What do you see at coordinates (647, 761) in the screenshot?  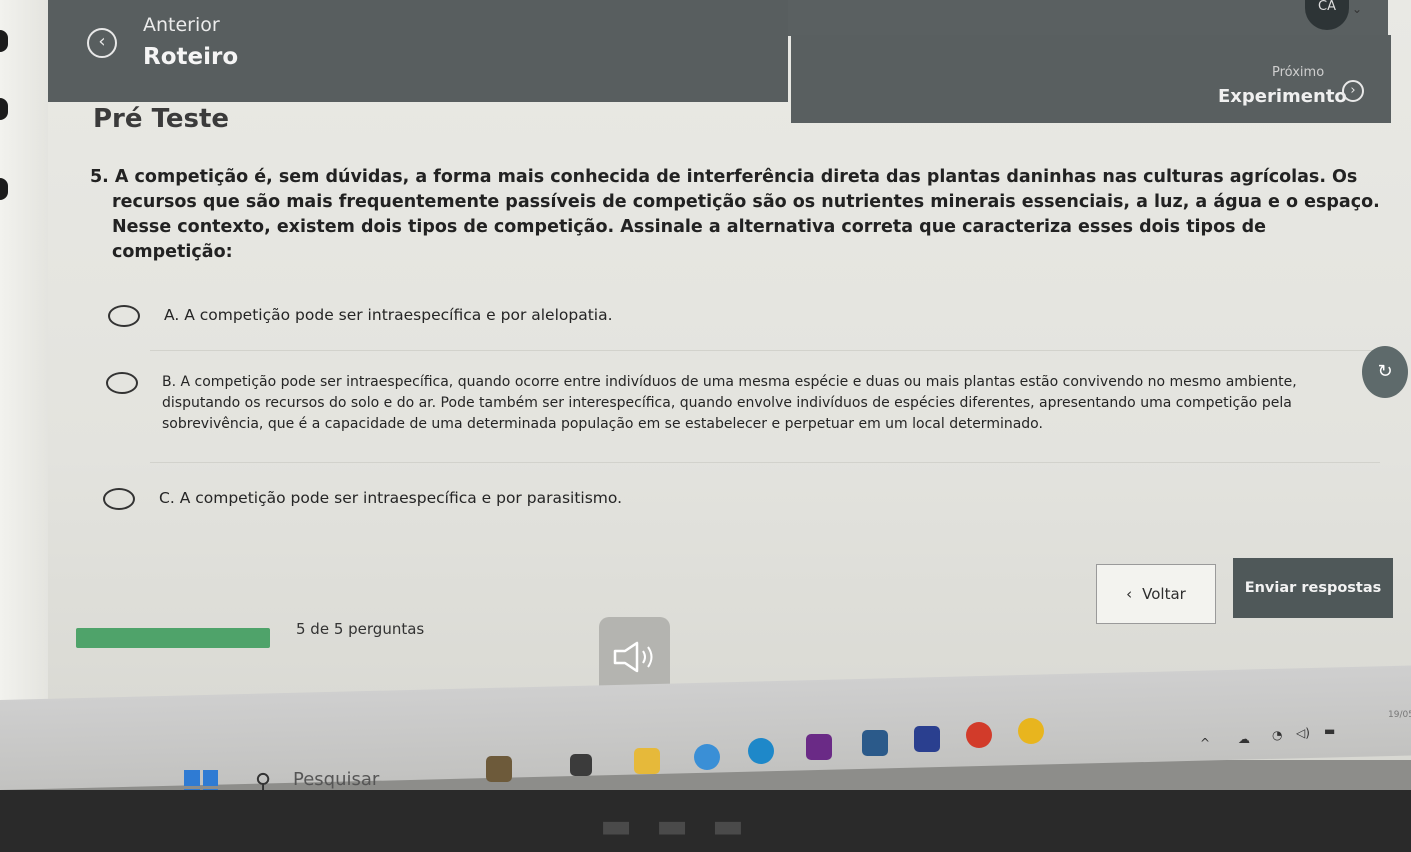 I see `file-explorer-icon` at bounding box center [647, 761].